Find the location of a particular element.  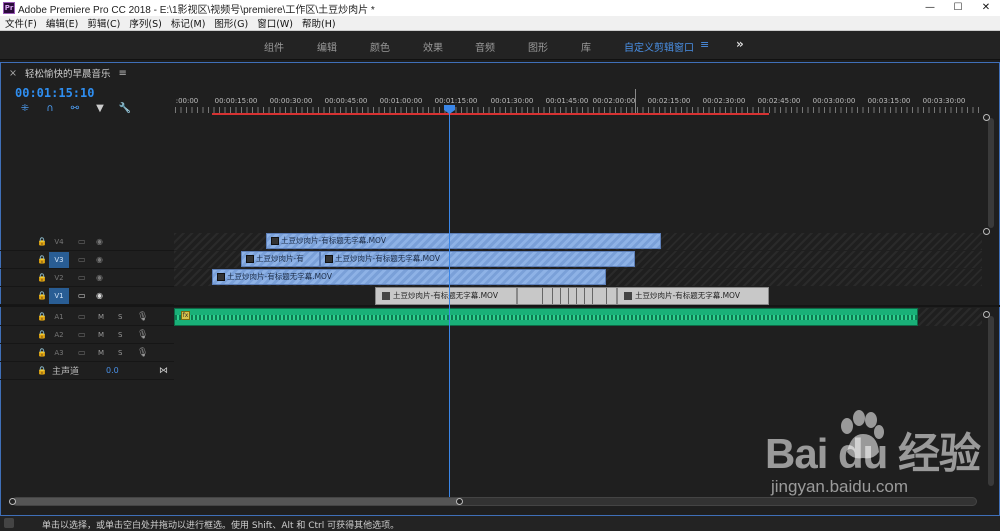

workspace-tab-audio: 音频 is located at coordinates (485, 46).